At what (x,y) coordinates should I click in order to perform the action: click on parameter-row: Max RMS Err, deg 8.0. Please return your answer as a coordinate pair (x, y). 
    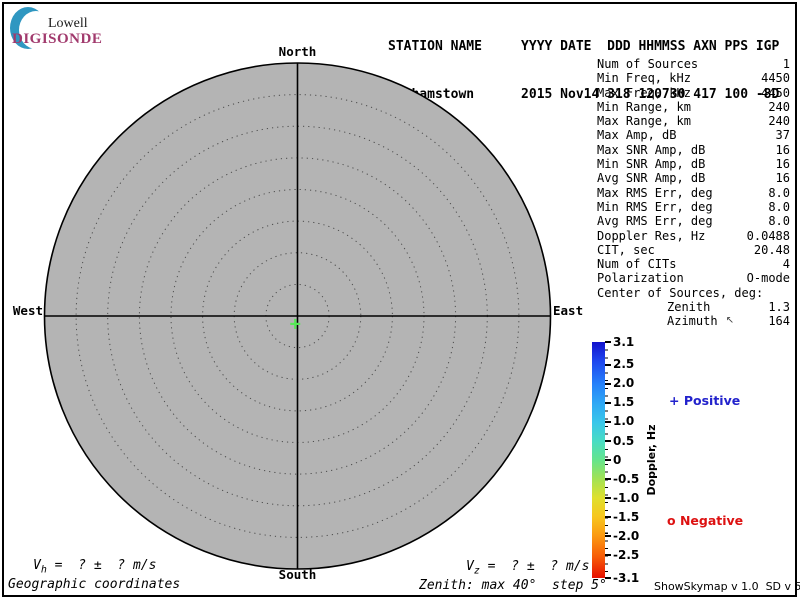
    Looking at the image, I should click on (693, 193).